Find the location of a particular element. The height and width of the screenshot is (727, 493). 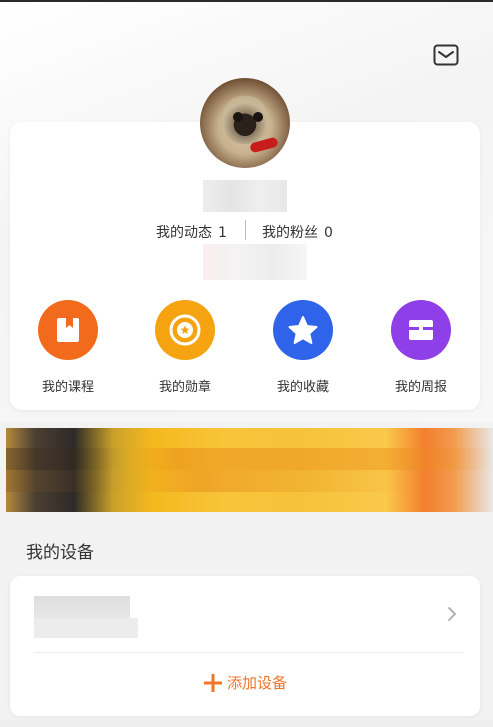

menu-my-favorites: 我的收藏 is located at coordinates (303, 347).